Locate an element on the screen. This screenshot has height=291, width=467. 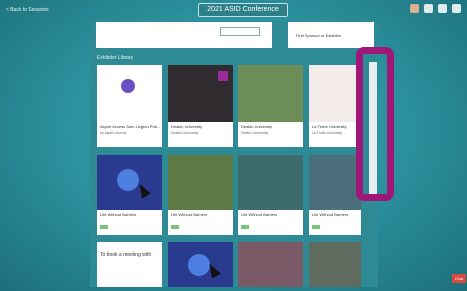
deakin-logo-icon is located at coordinates (223, 76).